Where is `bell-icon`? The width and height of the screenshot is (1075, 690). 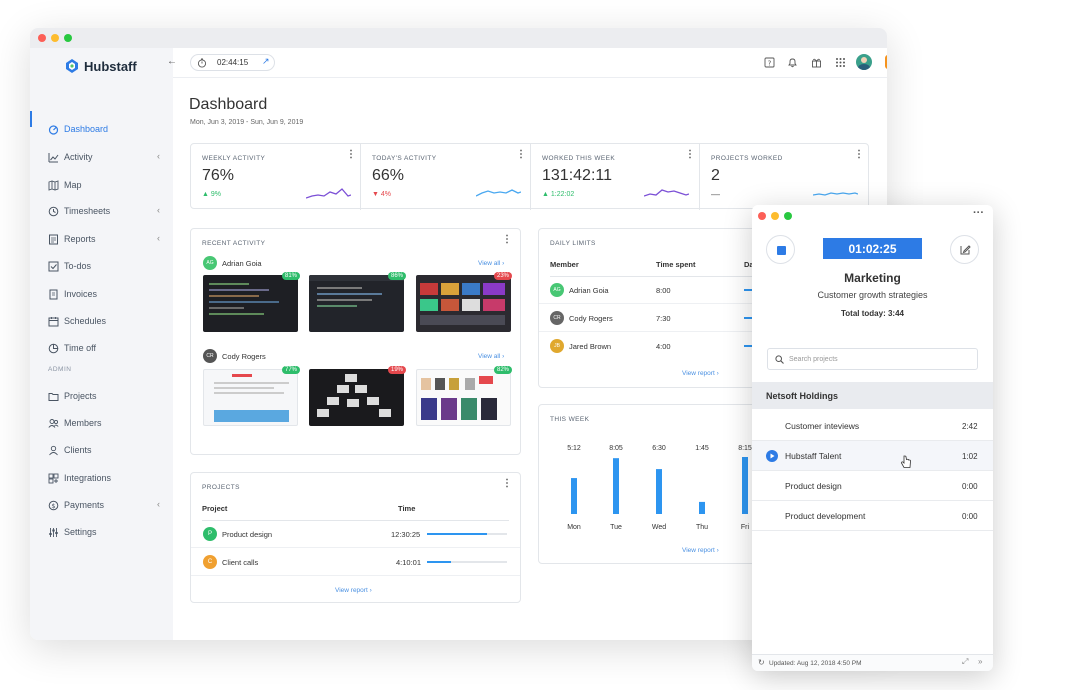 bell-icon is located at coordinates (792, 62).